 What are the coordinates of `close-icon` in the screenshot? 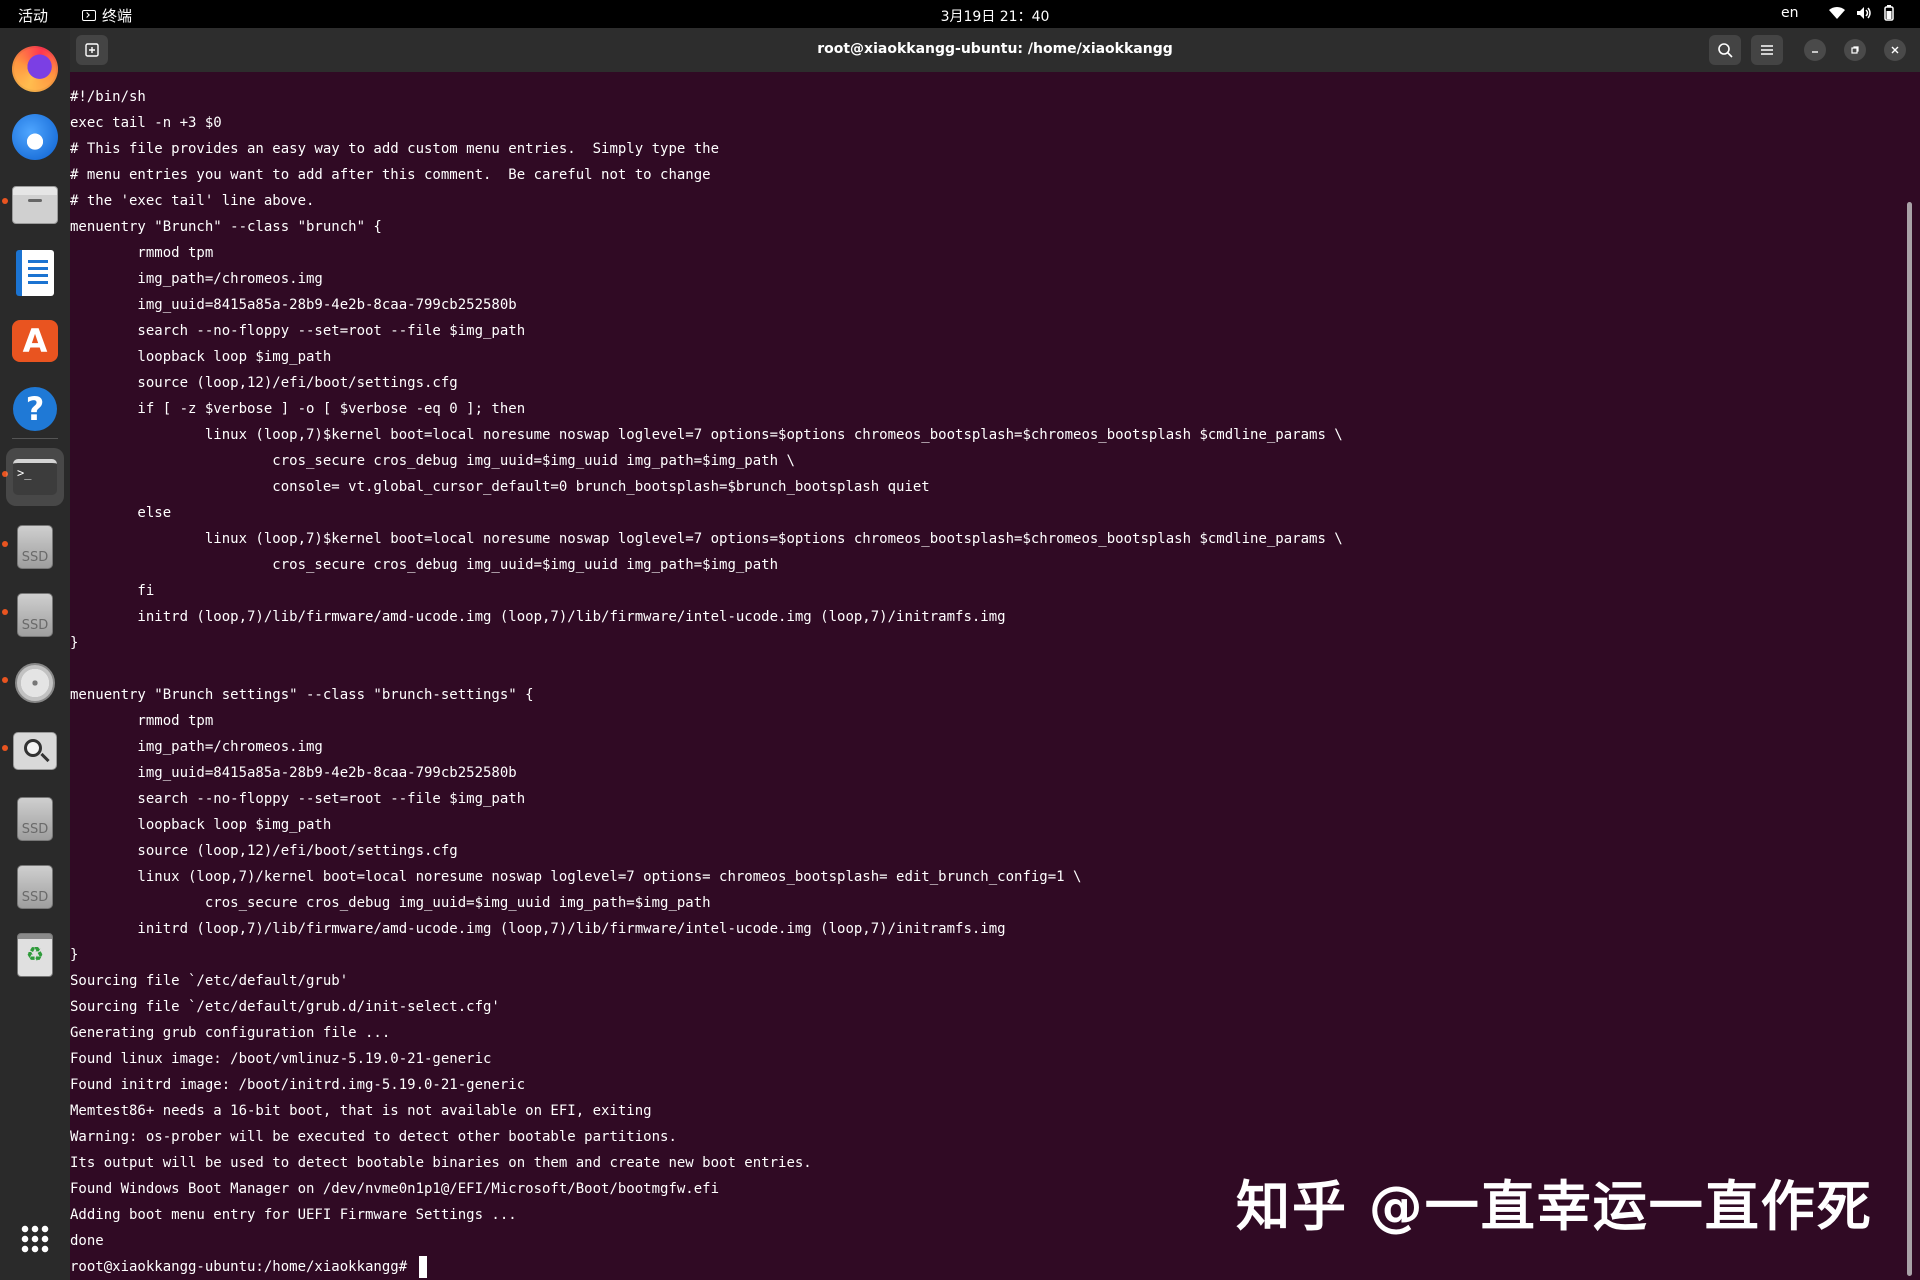 It's located at (1895, 50).